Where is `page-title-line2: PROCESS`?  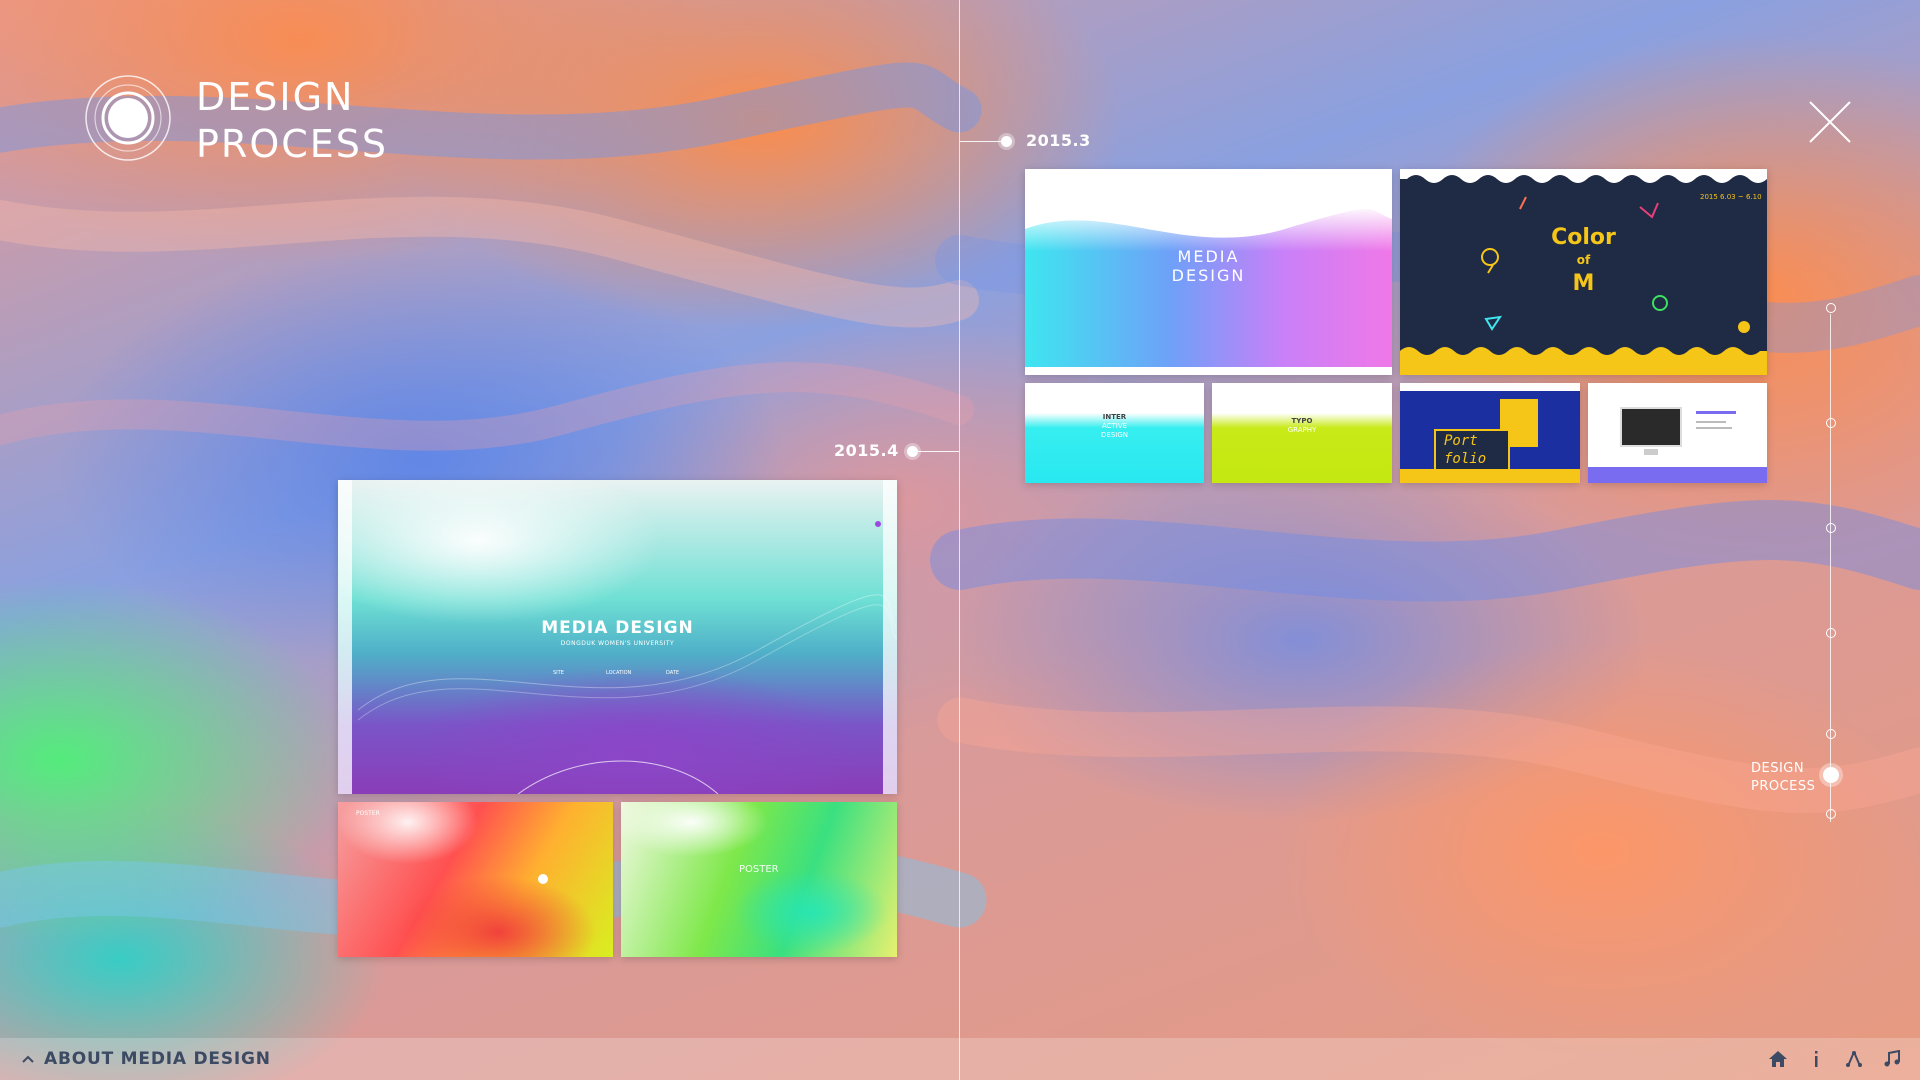 page-title-line2: PROCESS is located at coordinates (292, 144).